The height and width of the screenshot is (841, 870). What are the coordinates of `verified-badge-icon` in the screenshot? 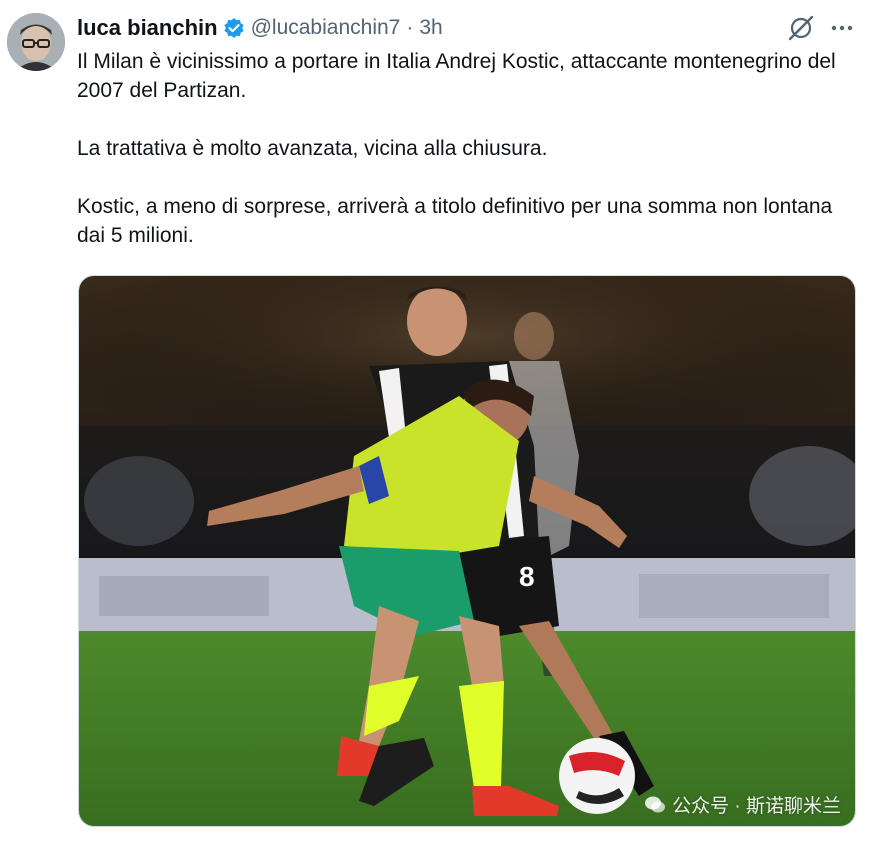 It's located at (234, 28).